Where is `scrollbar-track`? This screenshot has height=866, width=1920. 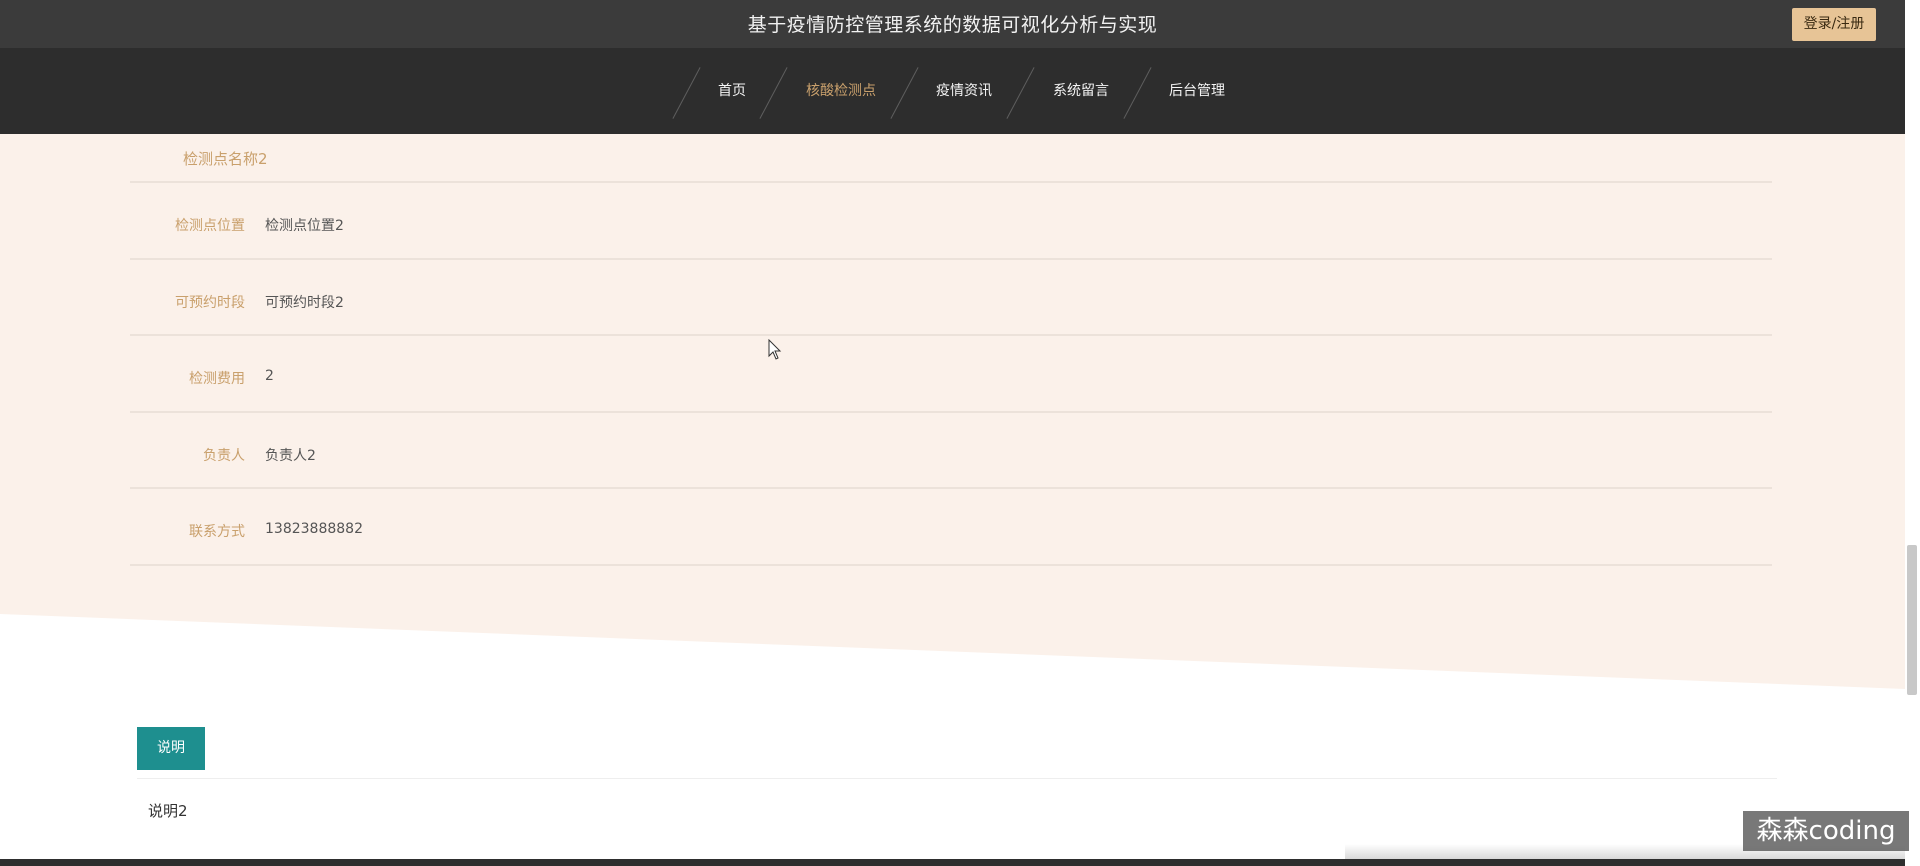 scrollbar-track is located at coordinates (1912, 433).